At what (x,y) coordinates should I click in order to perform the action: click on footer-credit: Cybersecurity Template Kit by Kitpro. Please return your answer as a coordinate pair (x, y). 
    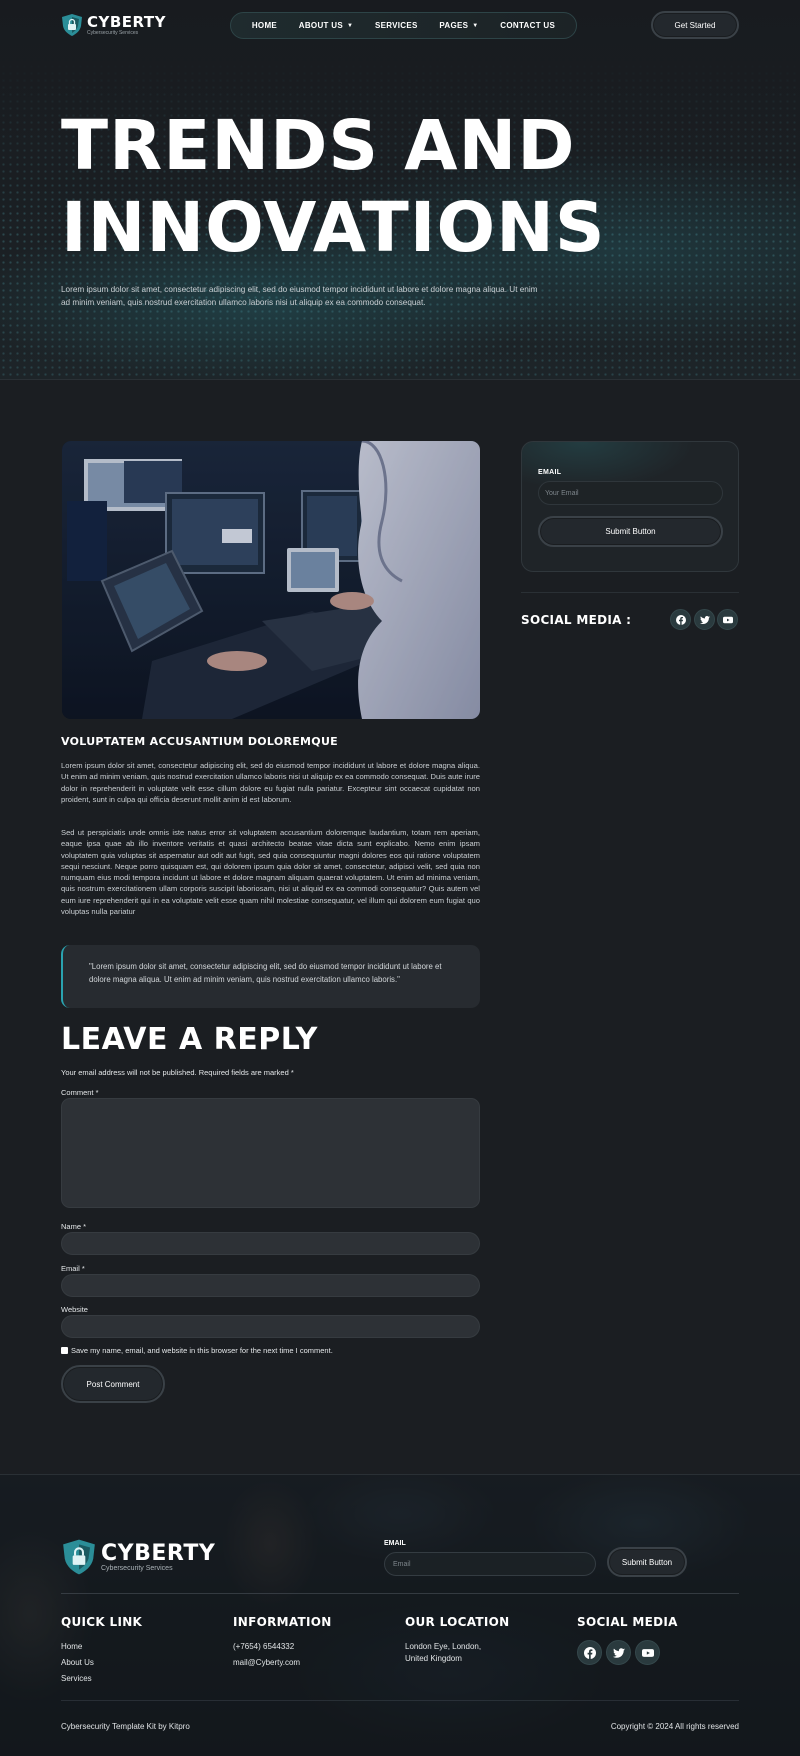
    Looking at the image, I should click on (125, 1726).